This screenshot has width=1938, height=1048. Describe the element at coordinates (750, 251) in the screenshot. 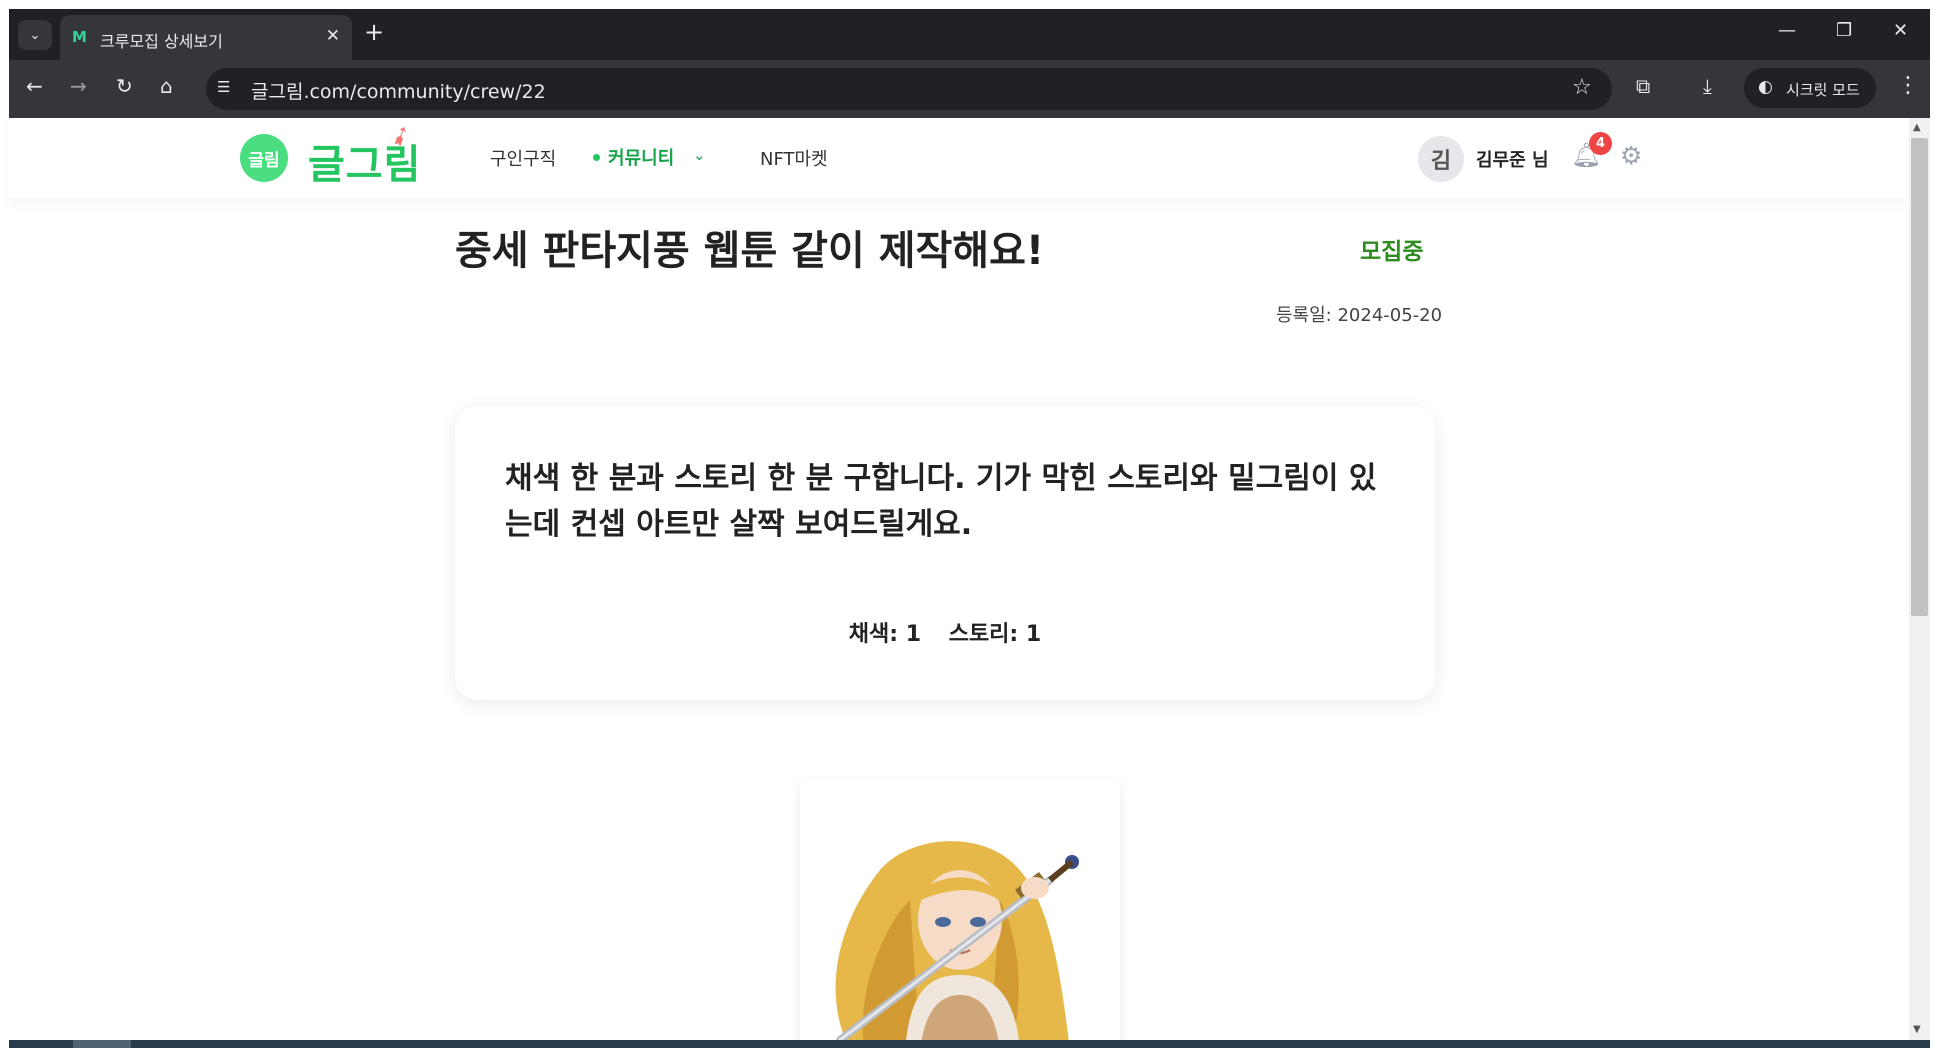

I see `post-title: 중세 판타지풍 웹툰 같이 제작해요!` at that location.